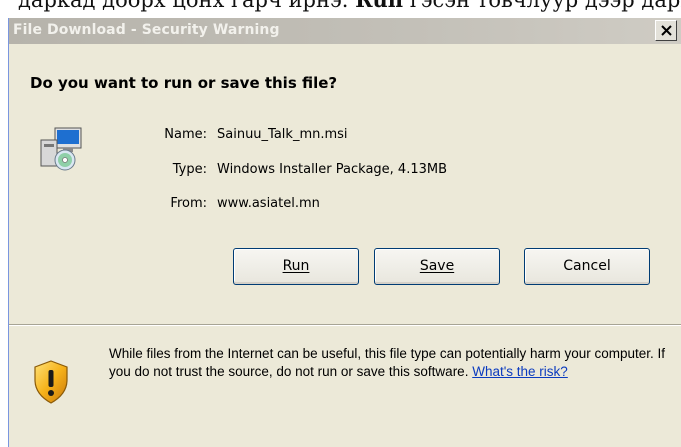 The image size is (681, 447). I want to click on run-button-label: Run, so click(296, 266).